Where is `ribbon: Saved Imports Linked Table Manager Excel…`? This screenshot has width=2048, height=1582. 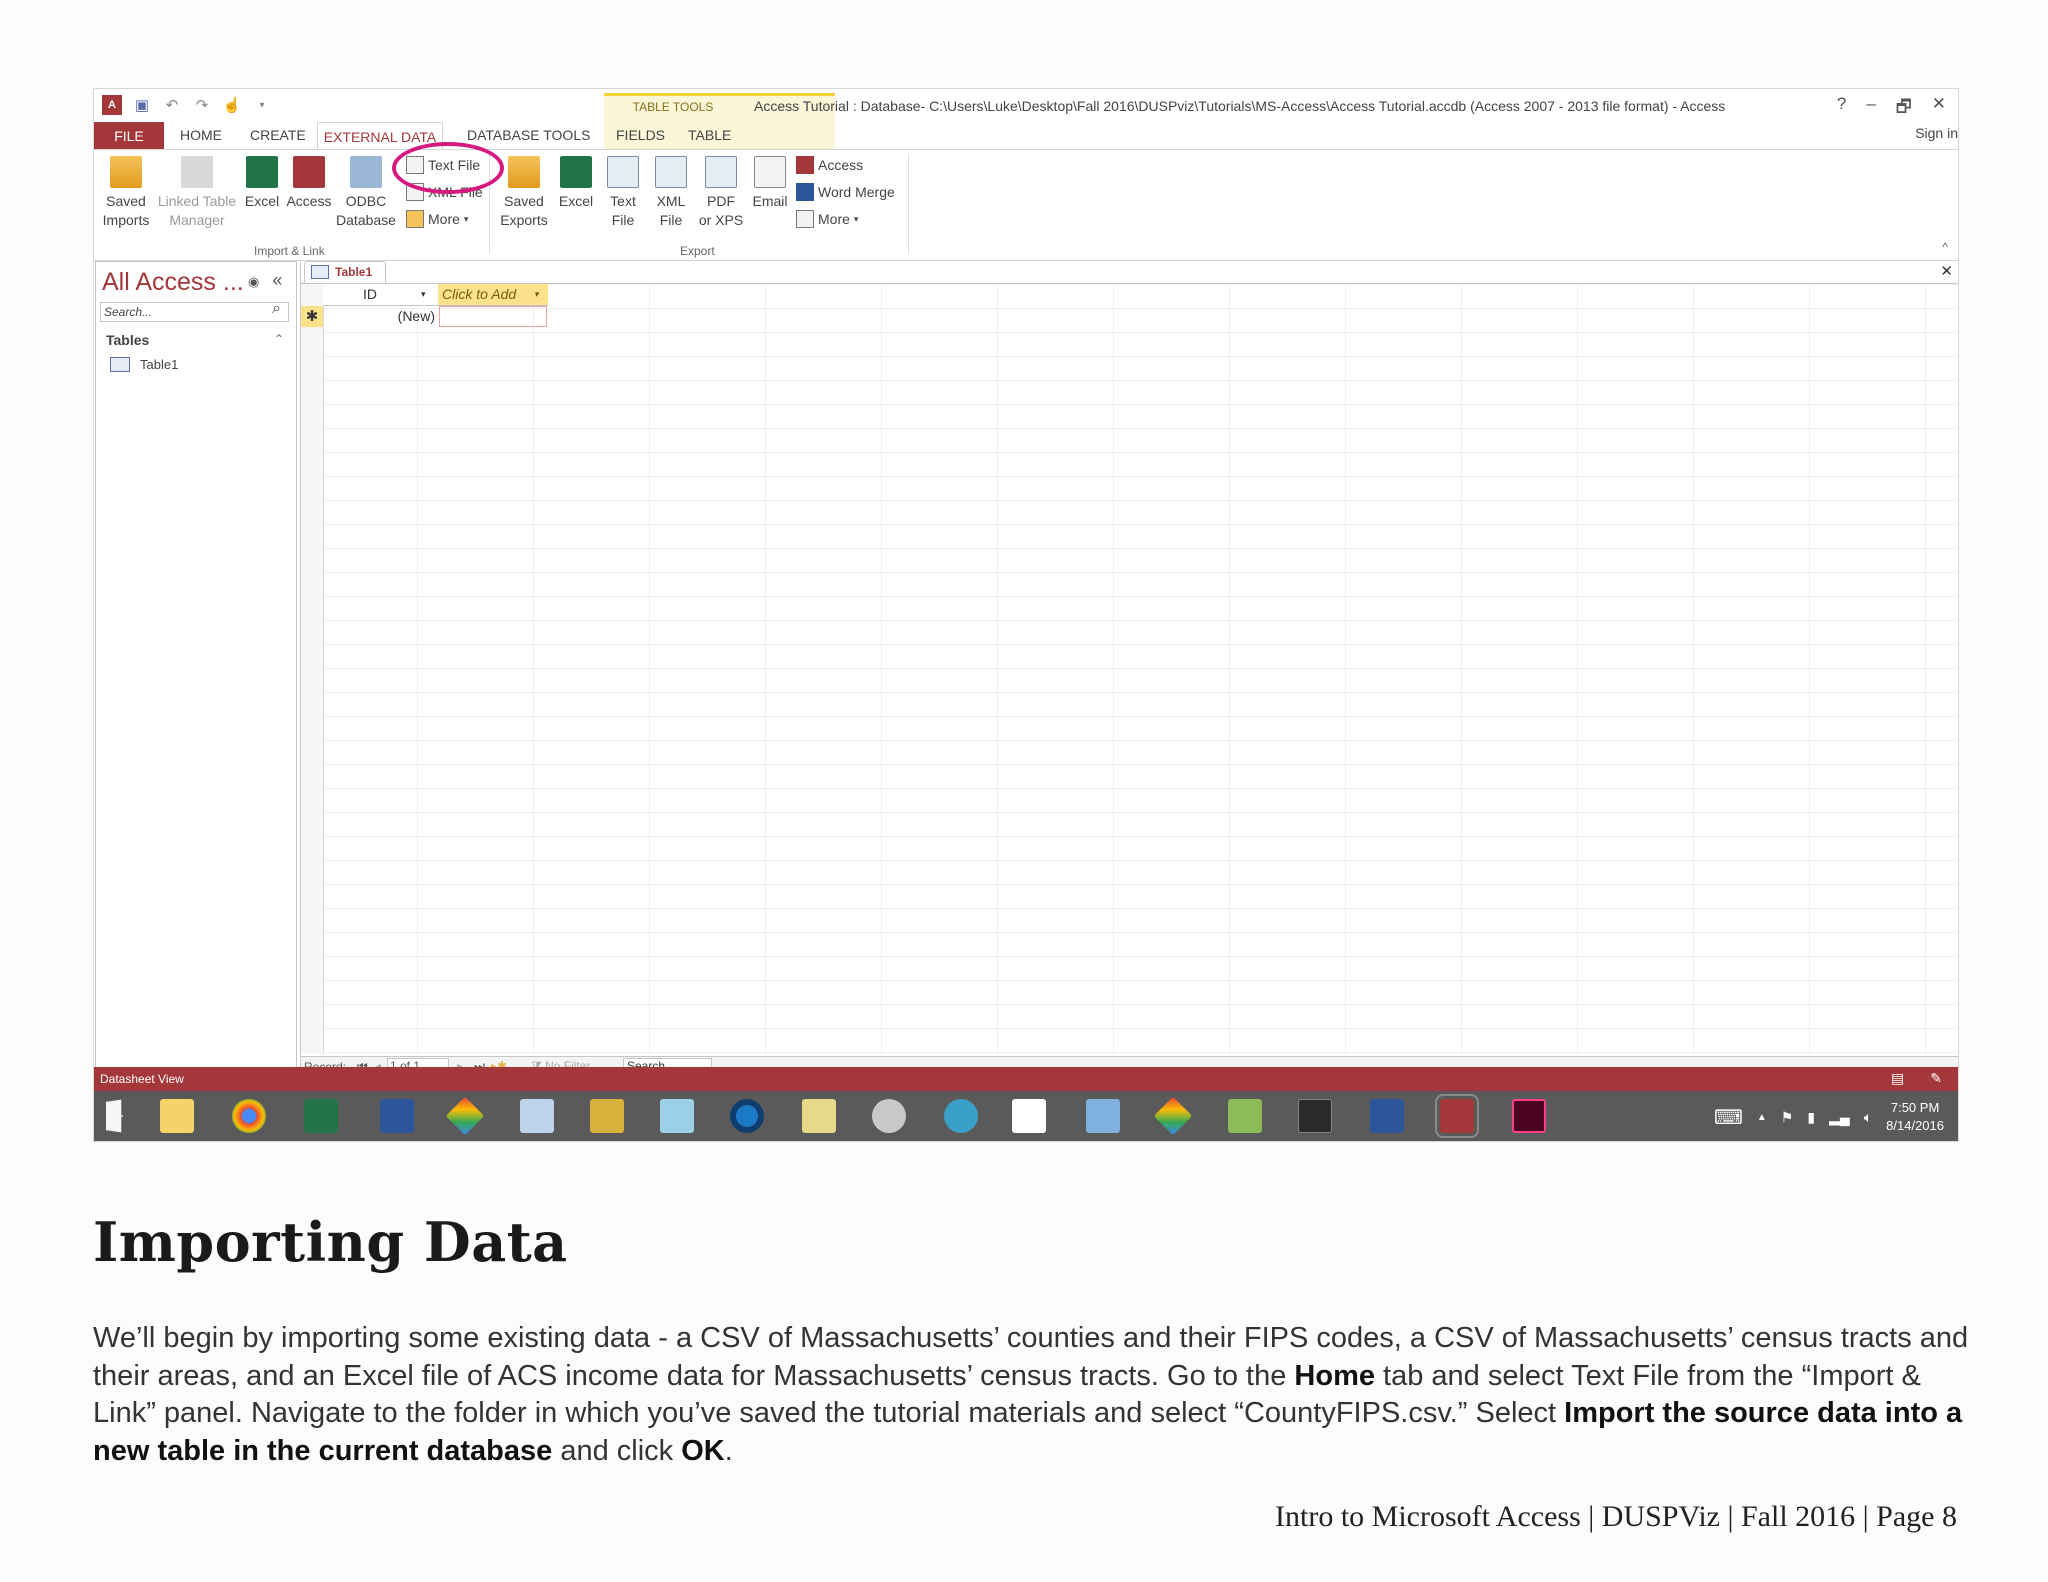
ribbon: Saved Imports Linked Table Manager Excel… is located at coordinates (1026, 205).